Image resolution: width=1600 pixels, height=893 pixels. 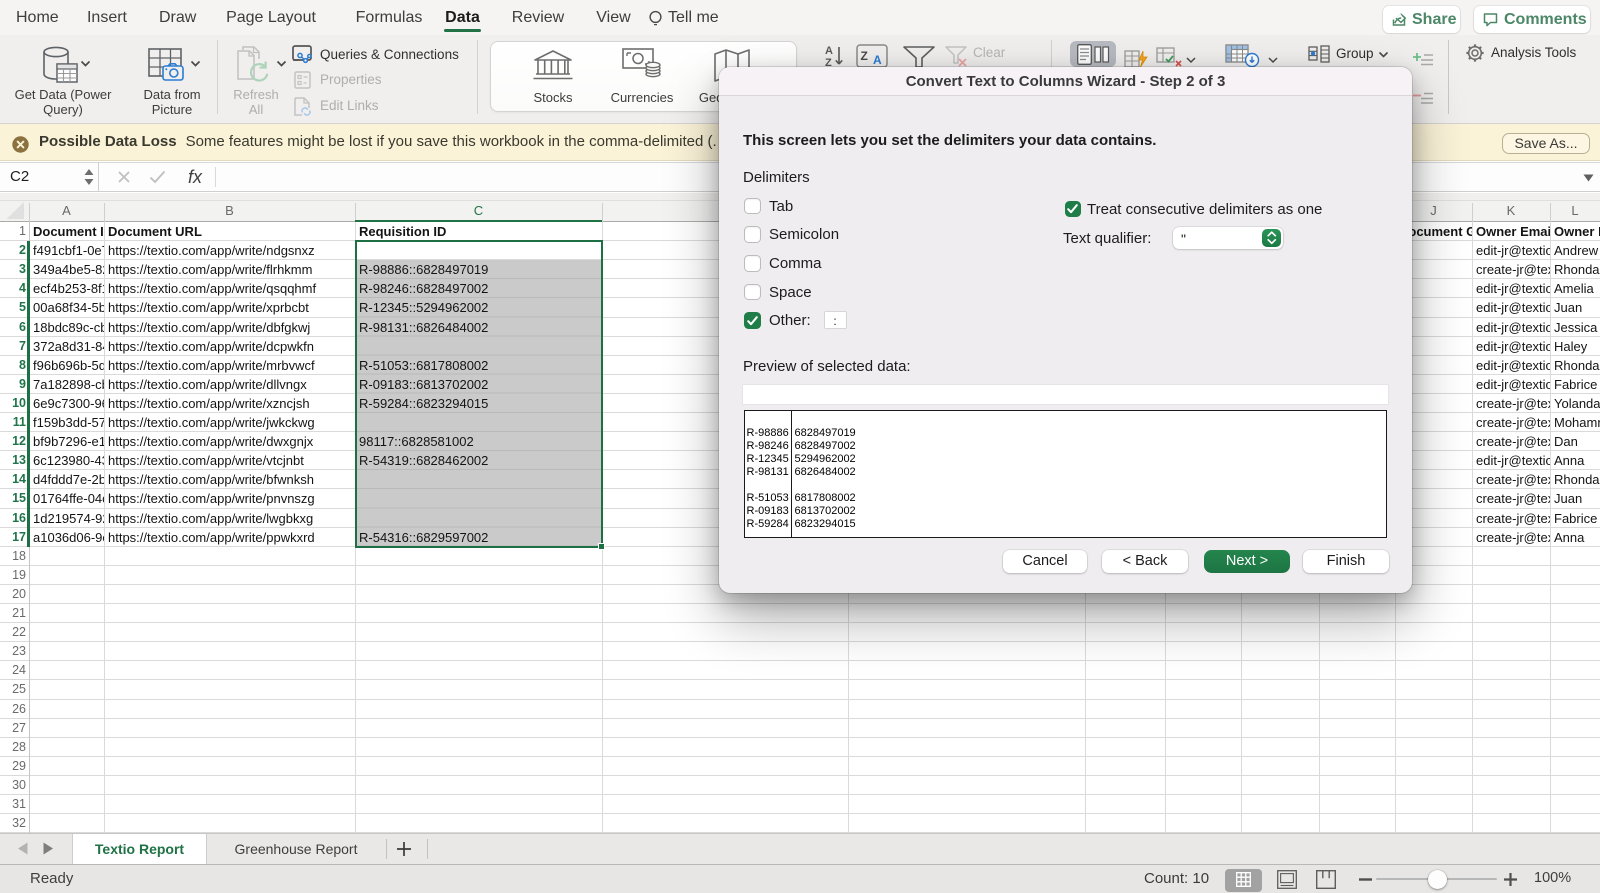 I want to click on svg-text: Z, so click(x=864, y=56).